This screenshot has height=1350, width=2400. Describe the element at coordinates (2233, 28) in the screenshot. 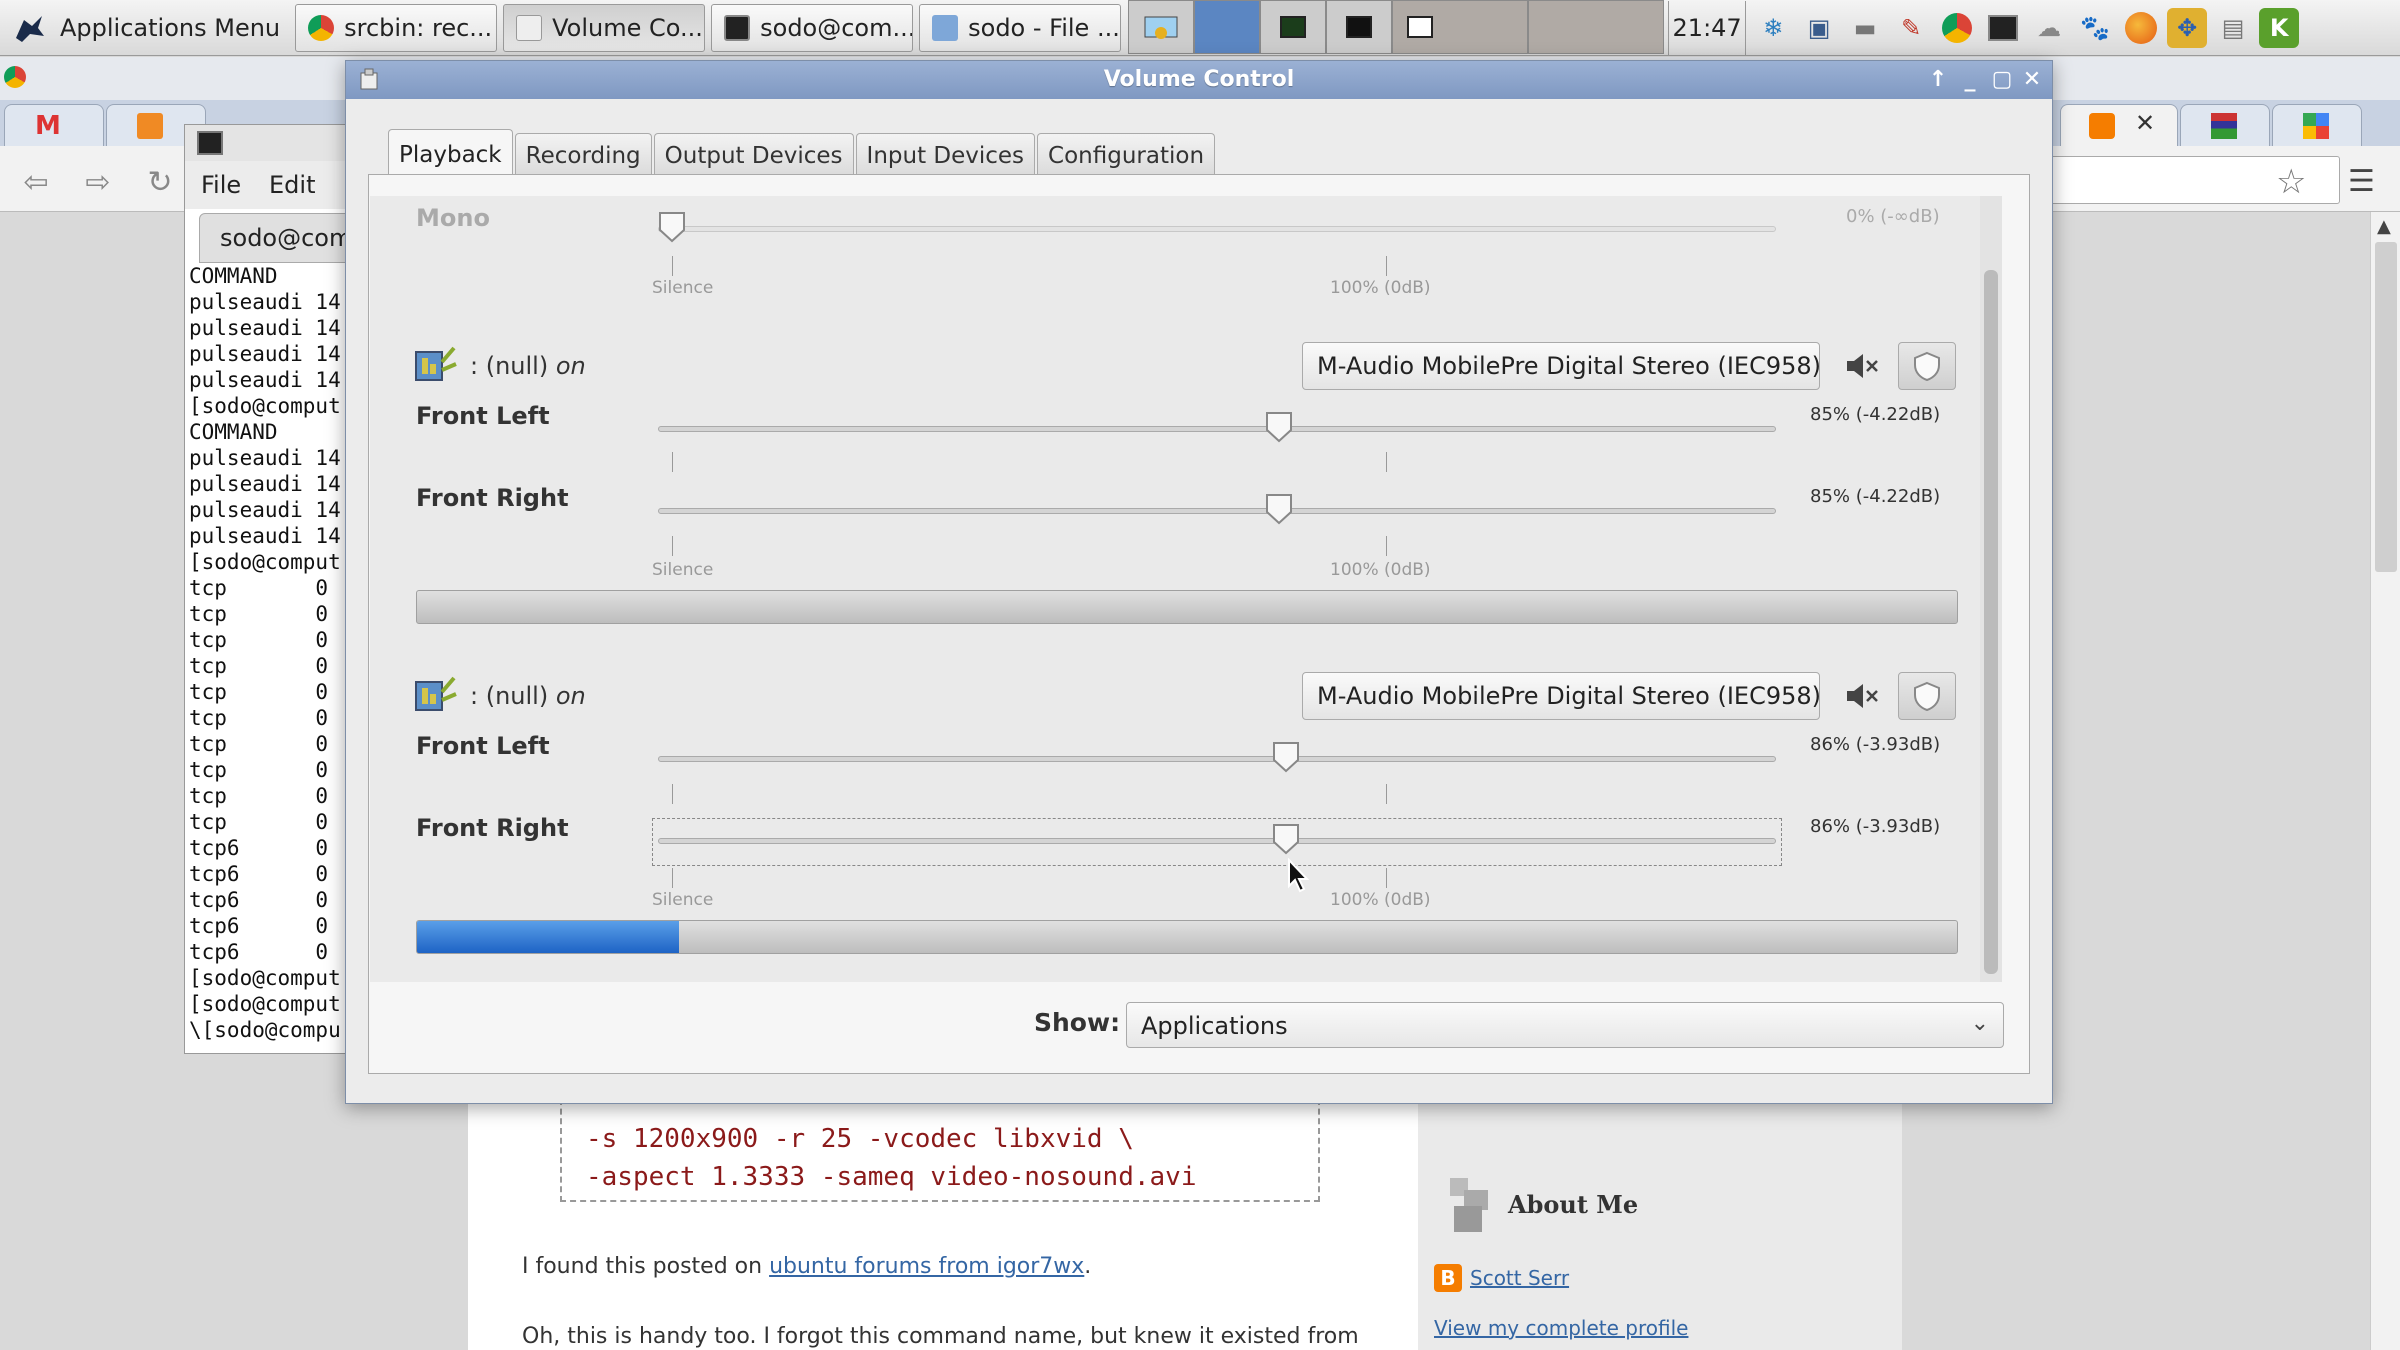

I see `save-icon: ▤` at that location.